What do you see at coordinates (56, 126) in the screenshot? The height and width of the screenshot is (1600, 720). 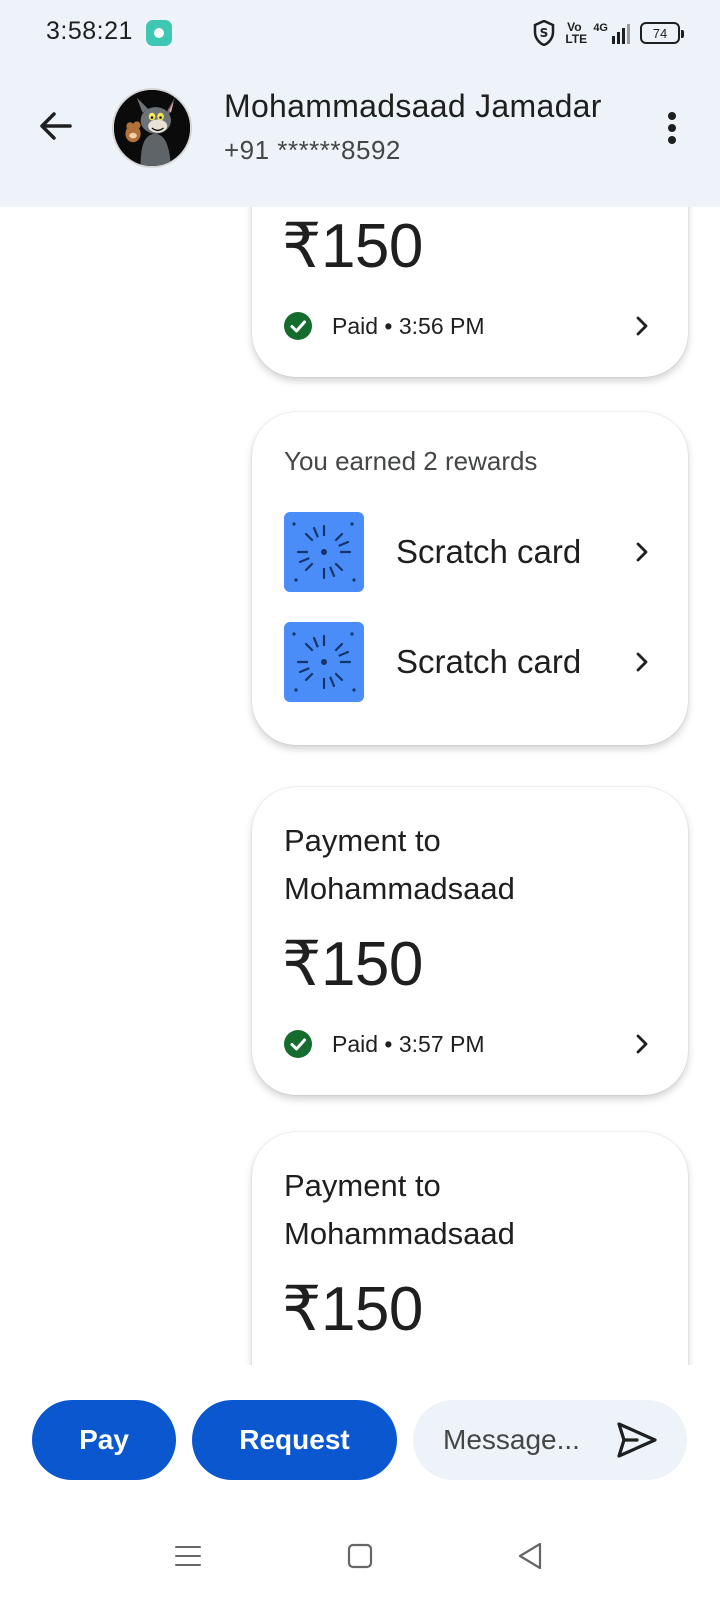 I see `back-arrow-icon` at bounding box center [56, 126].